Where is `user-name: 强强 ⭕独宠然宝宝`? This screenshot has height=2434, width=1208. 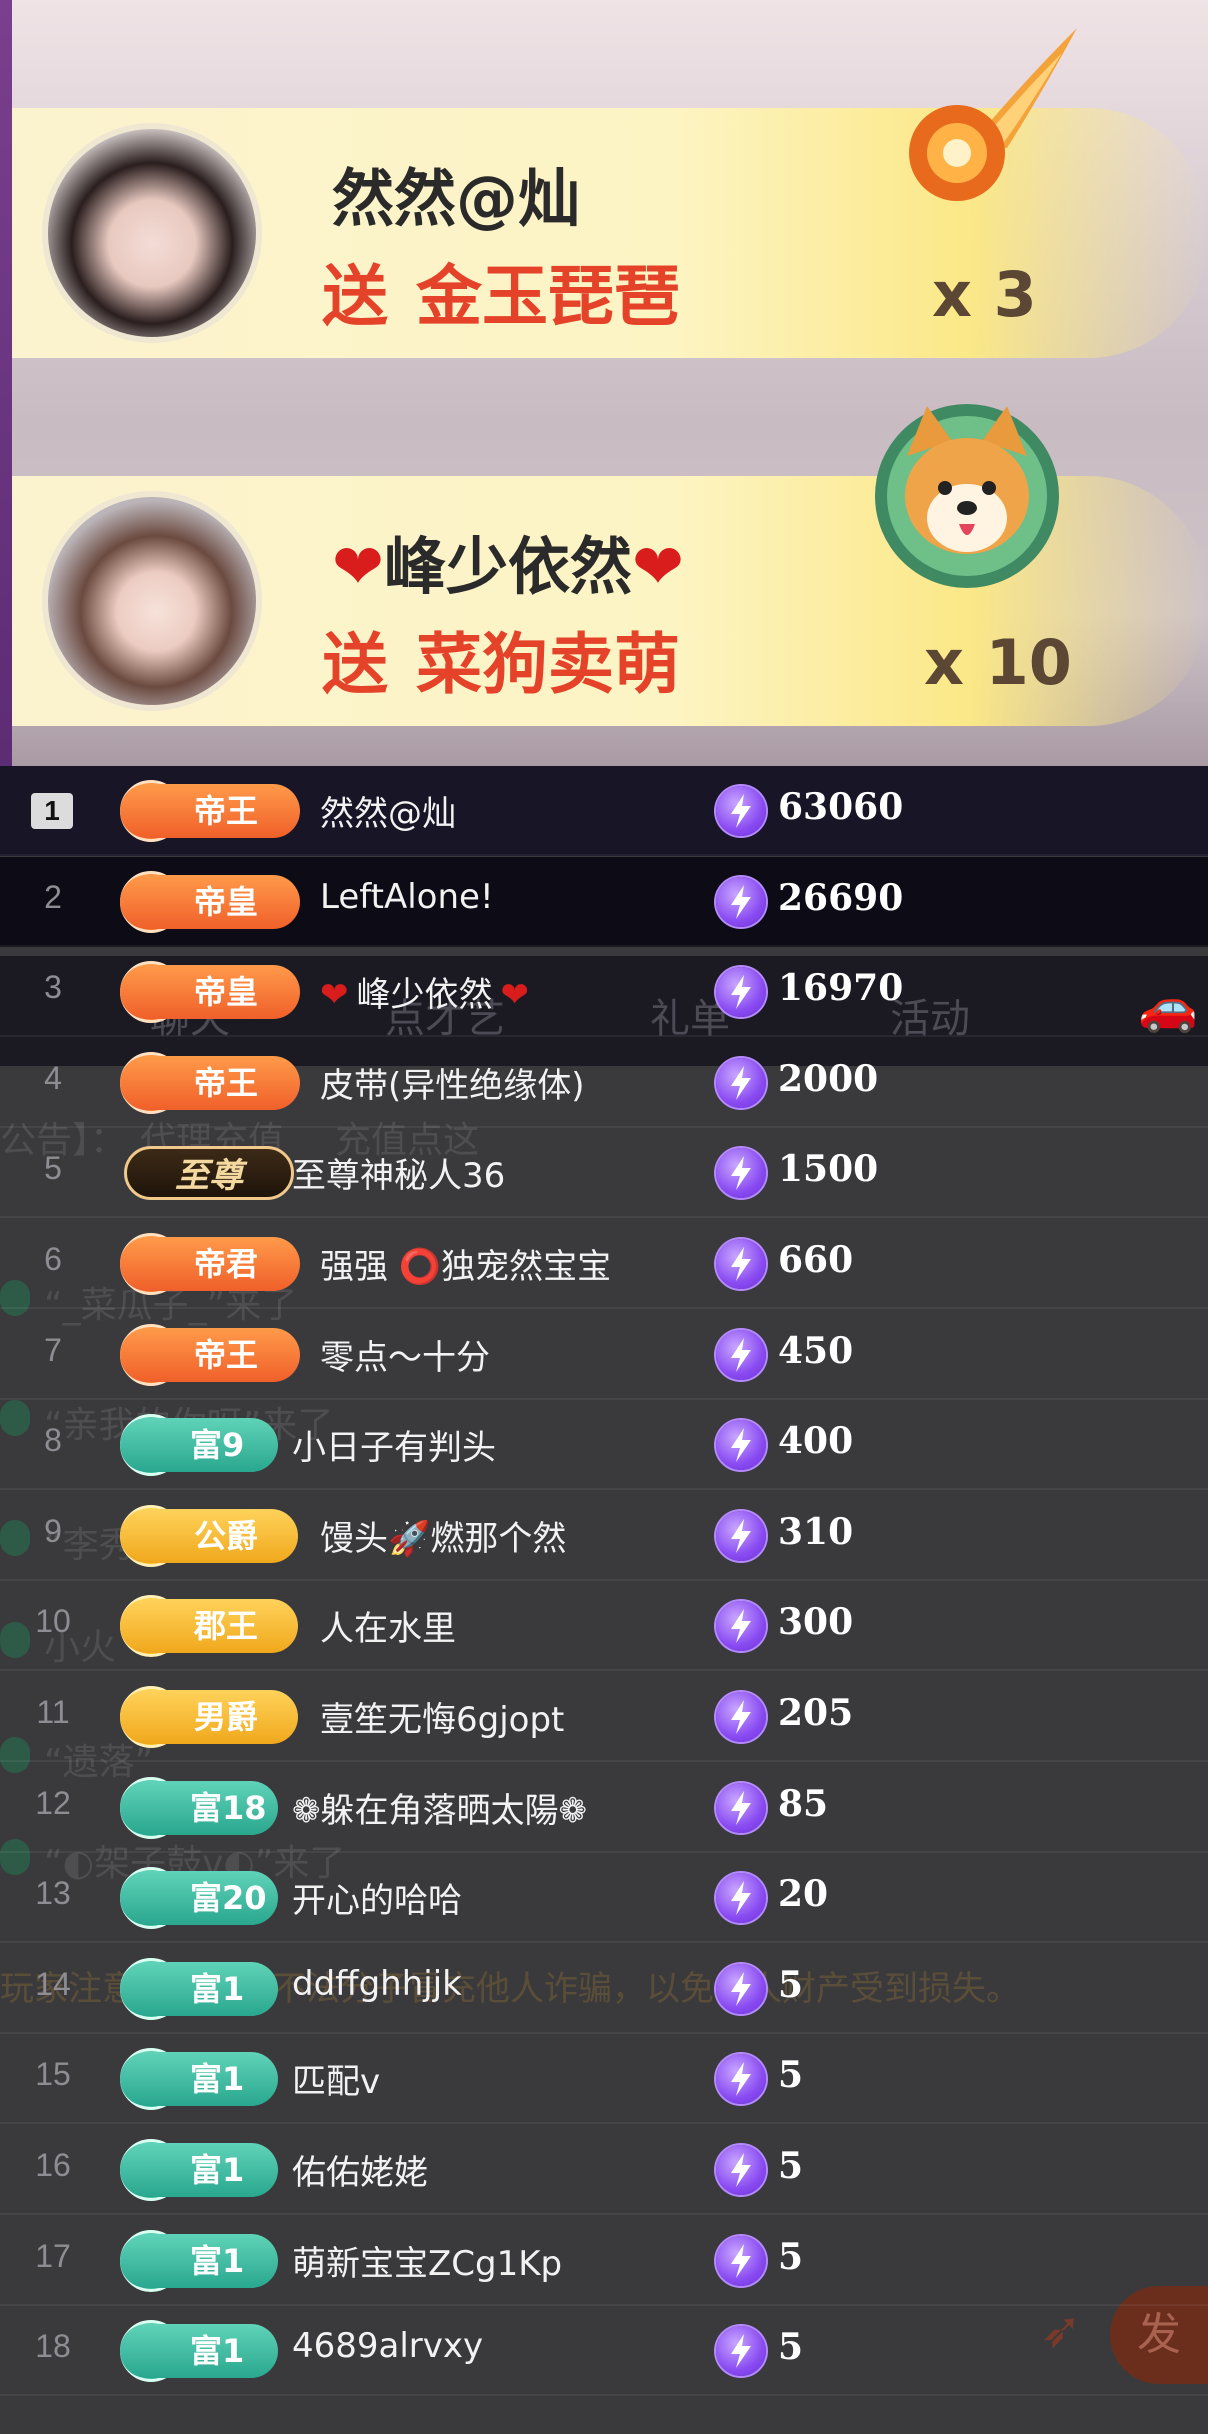
user-name: 强强 ⭕独宠然宝宝 is located at coordinates (465, 1263).